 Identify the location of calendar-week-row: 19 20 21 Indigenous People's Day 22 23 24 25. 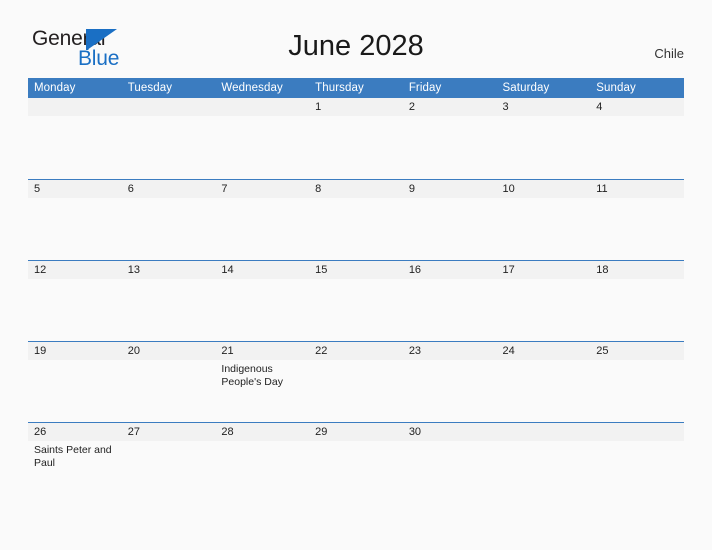
(356, 381).